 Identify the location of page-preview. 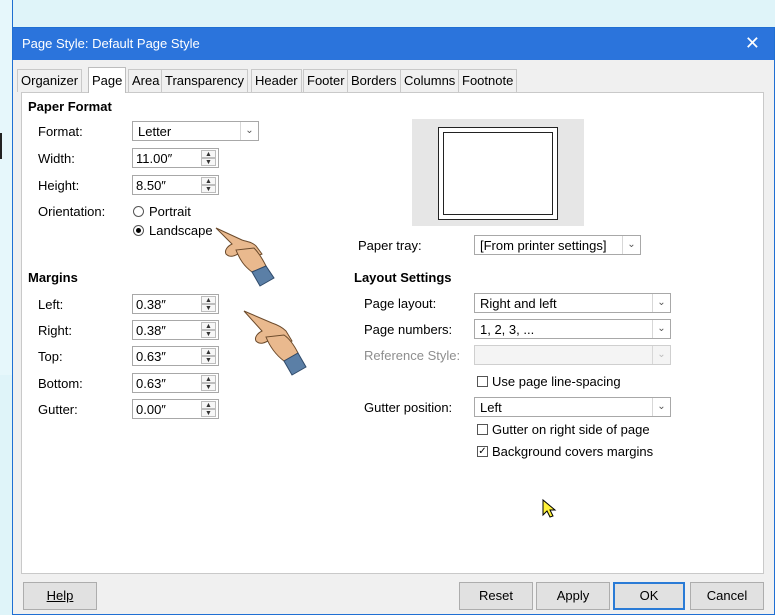
(498, 172).